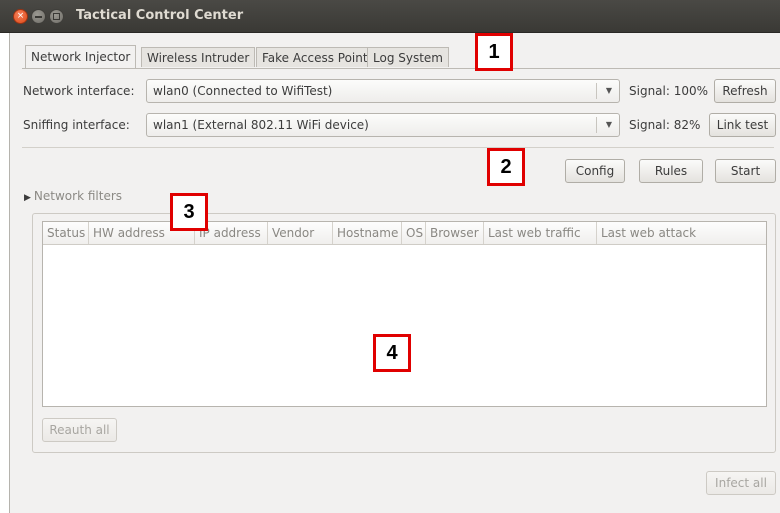 The height and width of the screenshot is (513, 780). What do you see at coordinates (38, 16) in the screenshot?
I see `minimize-window-icon` at bounding box center [38, 16].